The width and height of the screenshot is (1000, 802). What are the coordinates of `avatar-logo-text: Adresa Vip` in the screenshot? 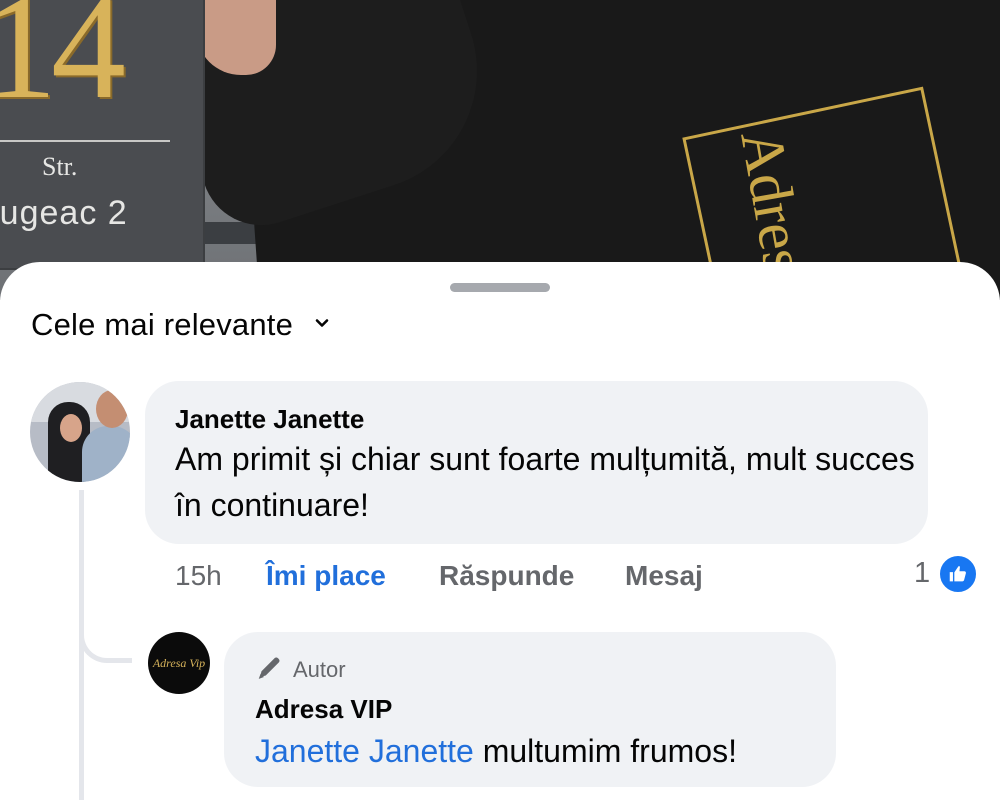 It's located at (179, 662).